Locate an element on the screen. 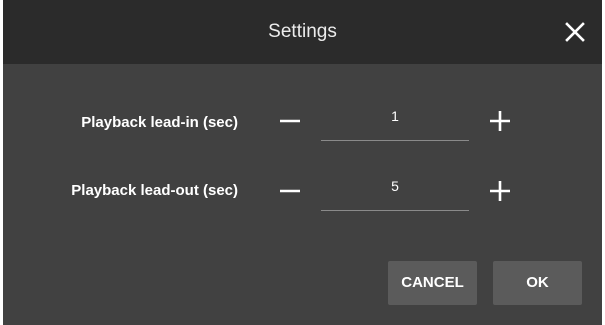  close-icon is located at coordinates (575, 32).